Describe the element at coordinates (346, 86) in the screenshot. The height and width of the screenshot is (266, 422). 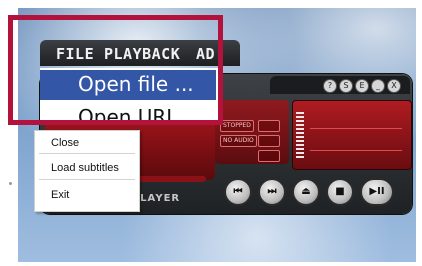
I see `skin-icon: S` at that location.